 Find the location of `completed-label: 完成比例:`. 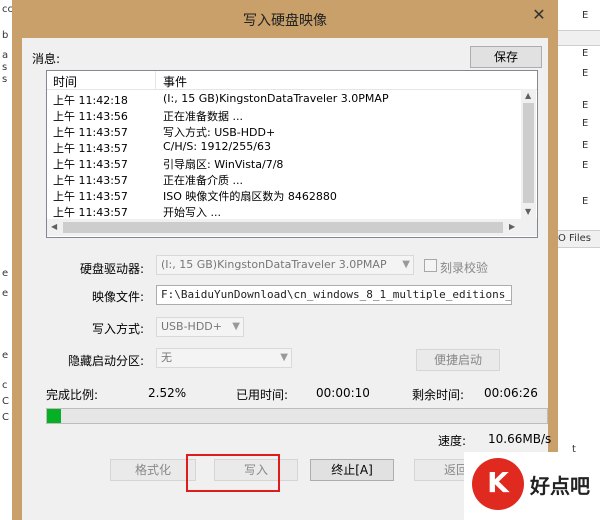

completed-label: 完成比例: is located at coordinates (72, 395).